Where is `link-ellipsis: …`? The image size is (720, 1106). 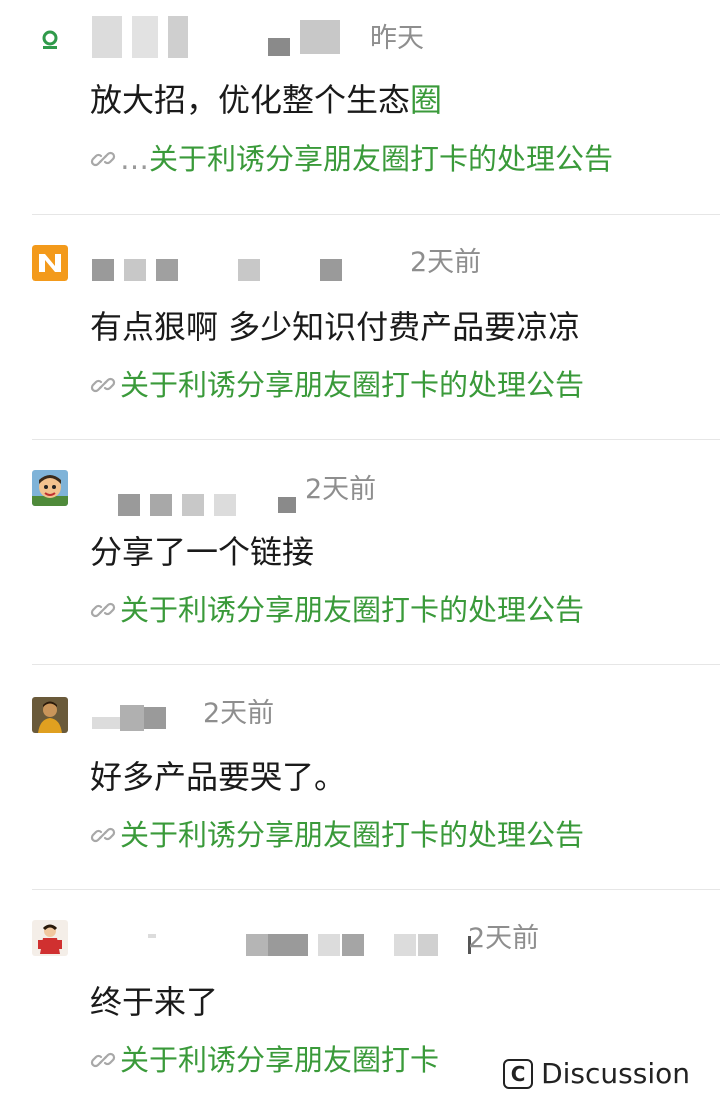
link-ellipsis: … is located at coordinates (134, 159).